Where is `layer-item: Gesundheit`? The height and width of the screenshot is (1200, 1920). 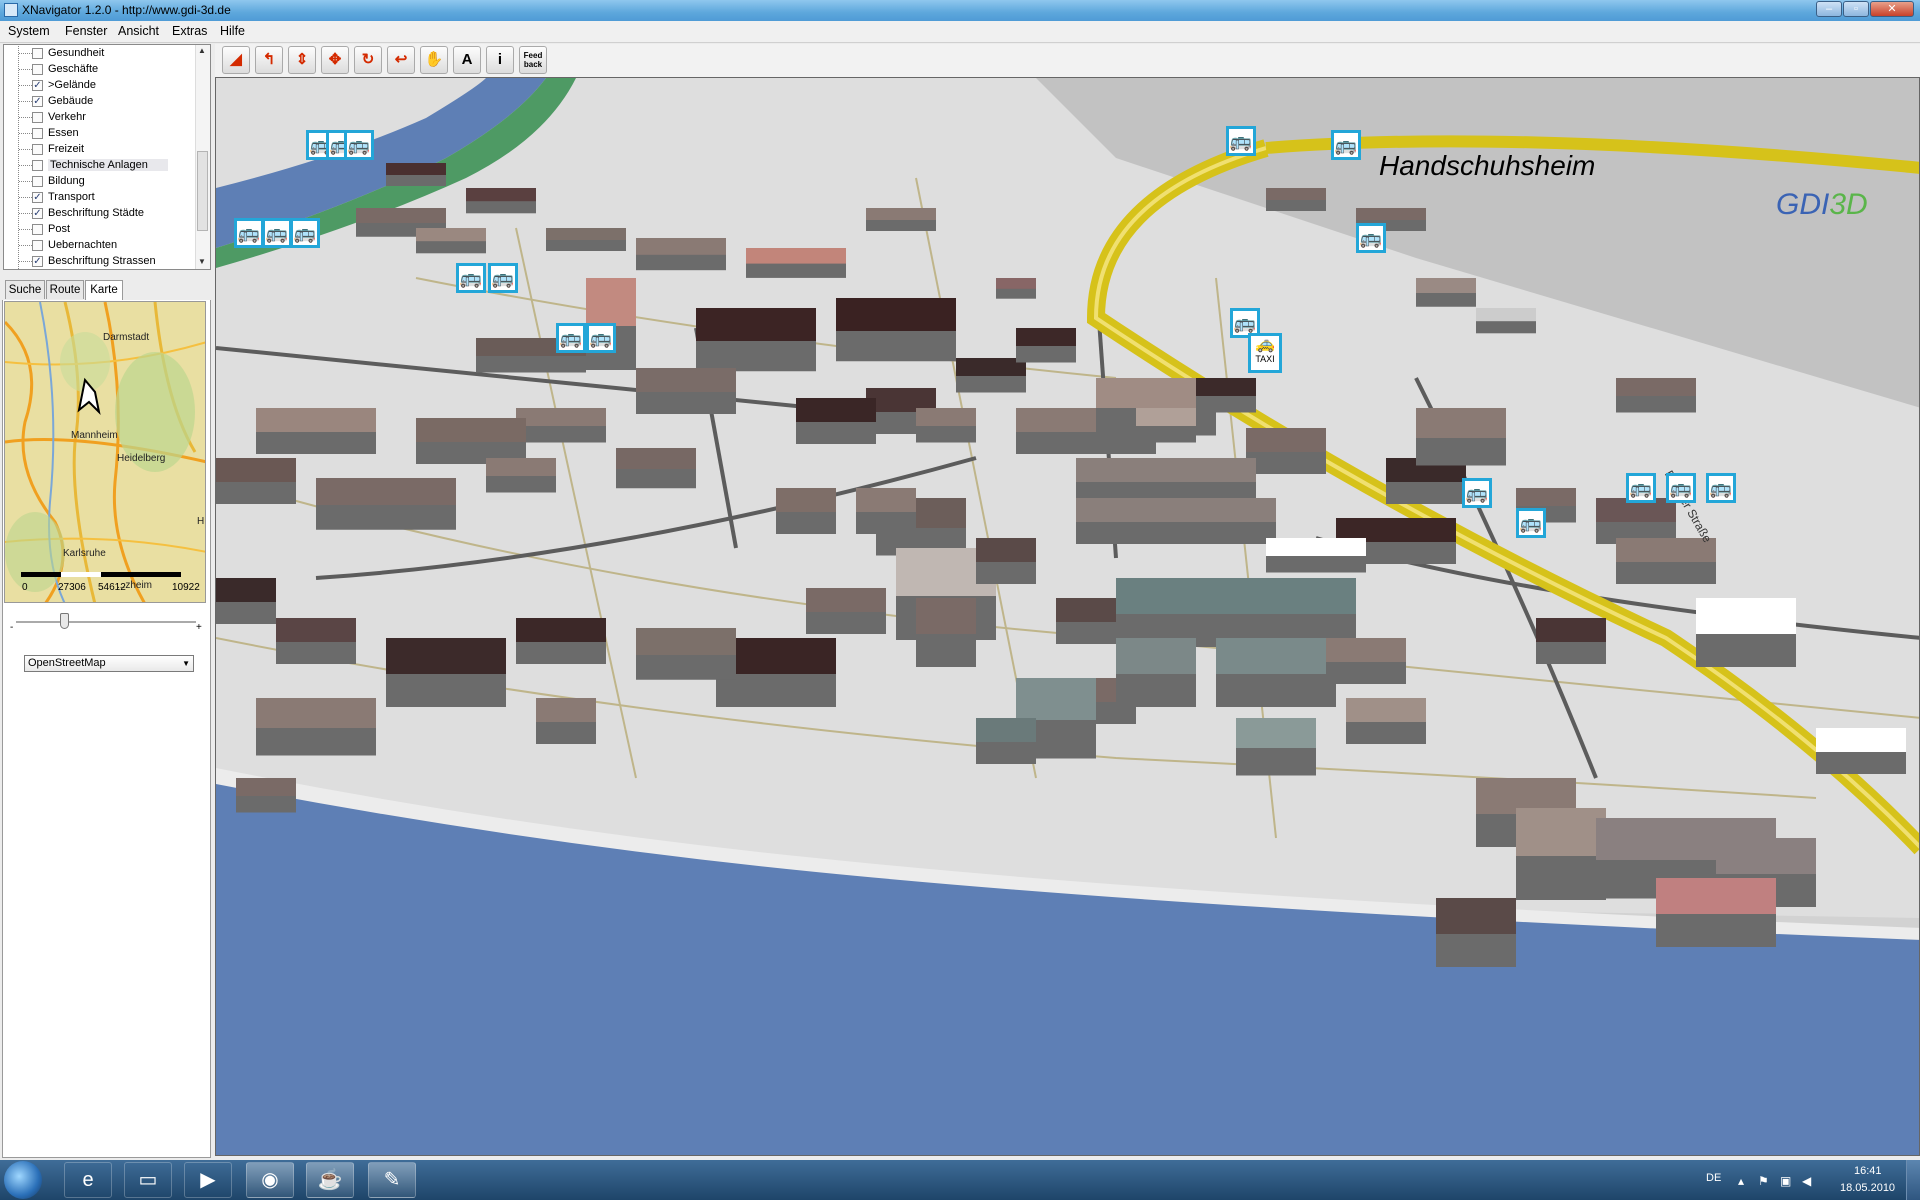 layer-item: Gesundheit is located at coordinates (100, 53).